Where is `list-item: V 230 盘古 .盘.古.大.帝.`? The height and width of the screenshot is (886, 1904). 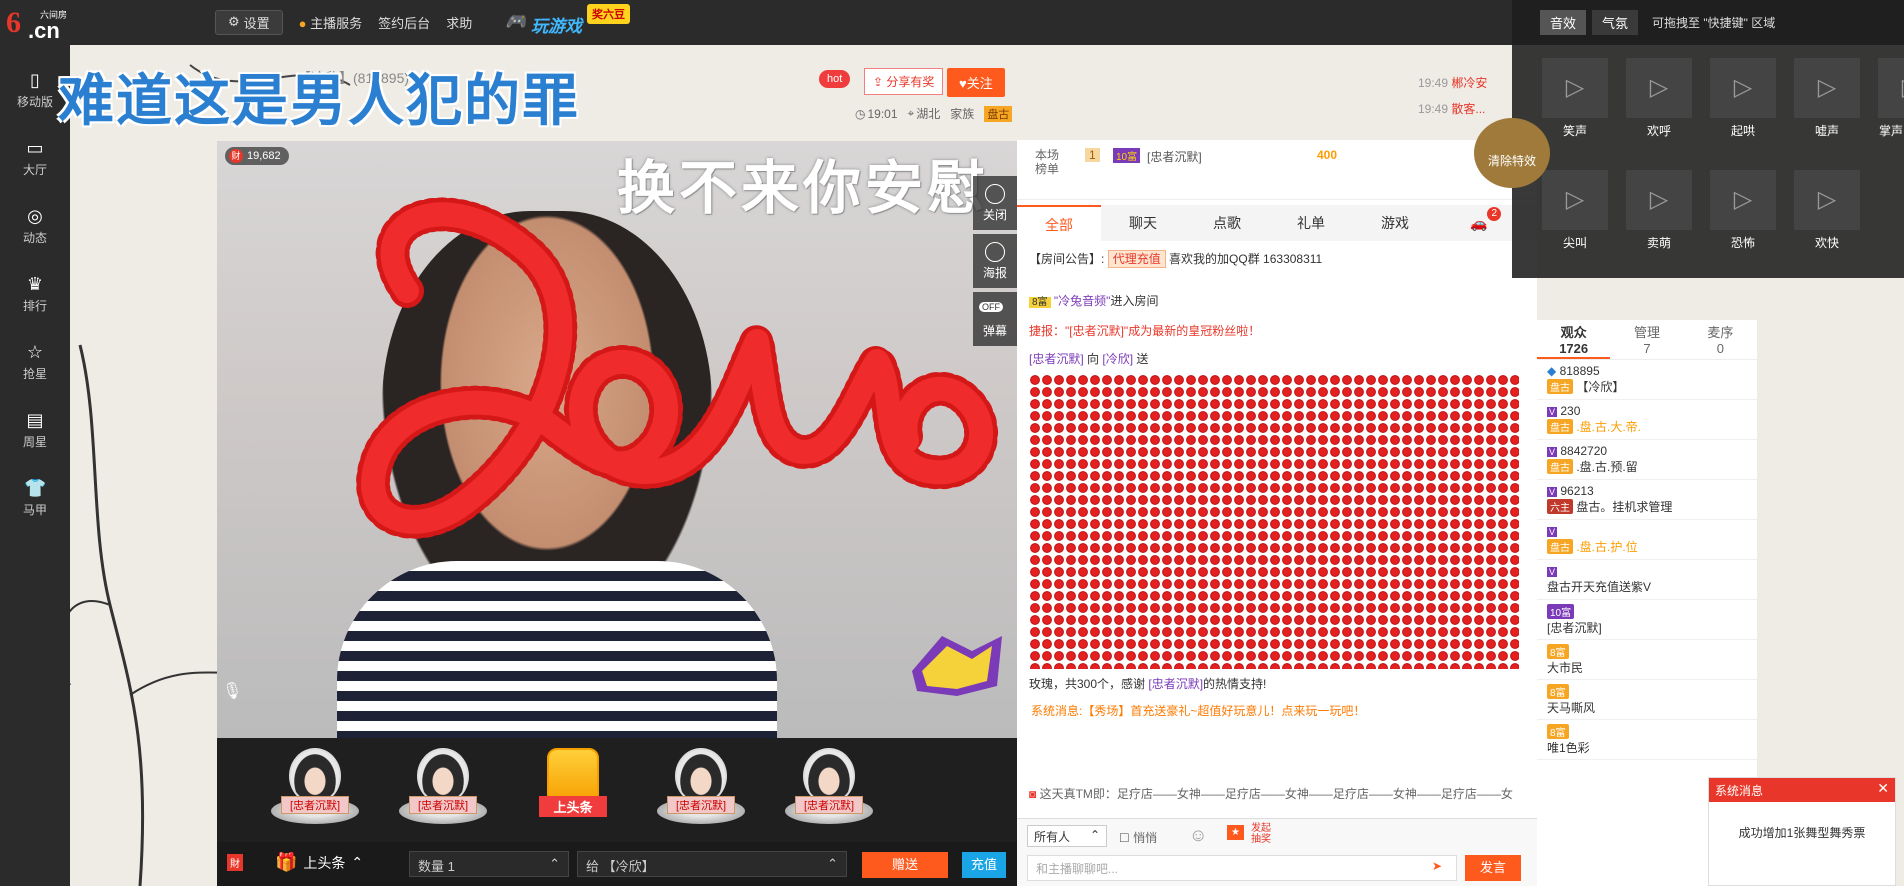 list-item: V 230 盘古 .盘.古.大.帝. is located at coordinates (1647, 420).